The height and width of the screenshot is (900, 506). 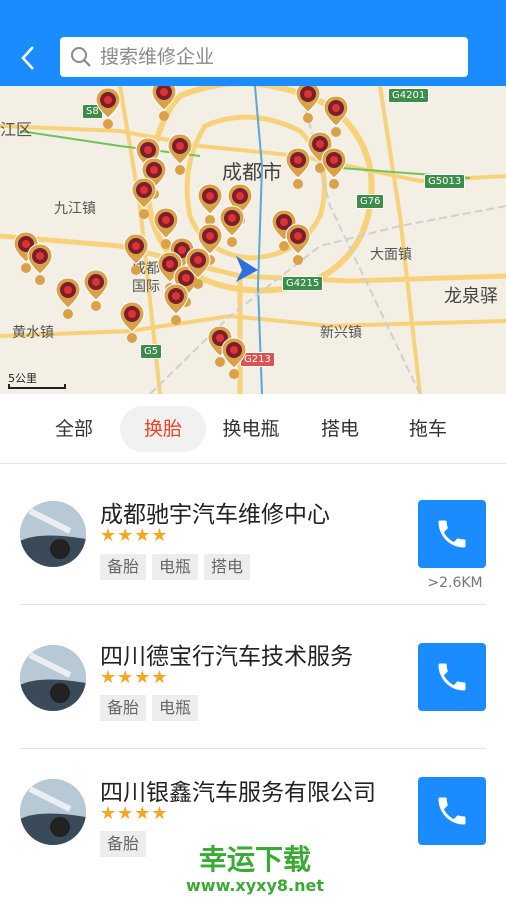 I want to click on tab-towing: 拖车, so click(x=428, y=429).